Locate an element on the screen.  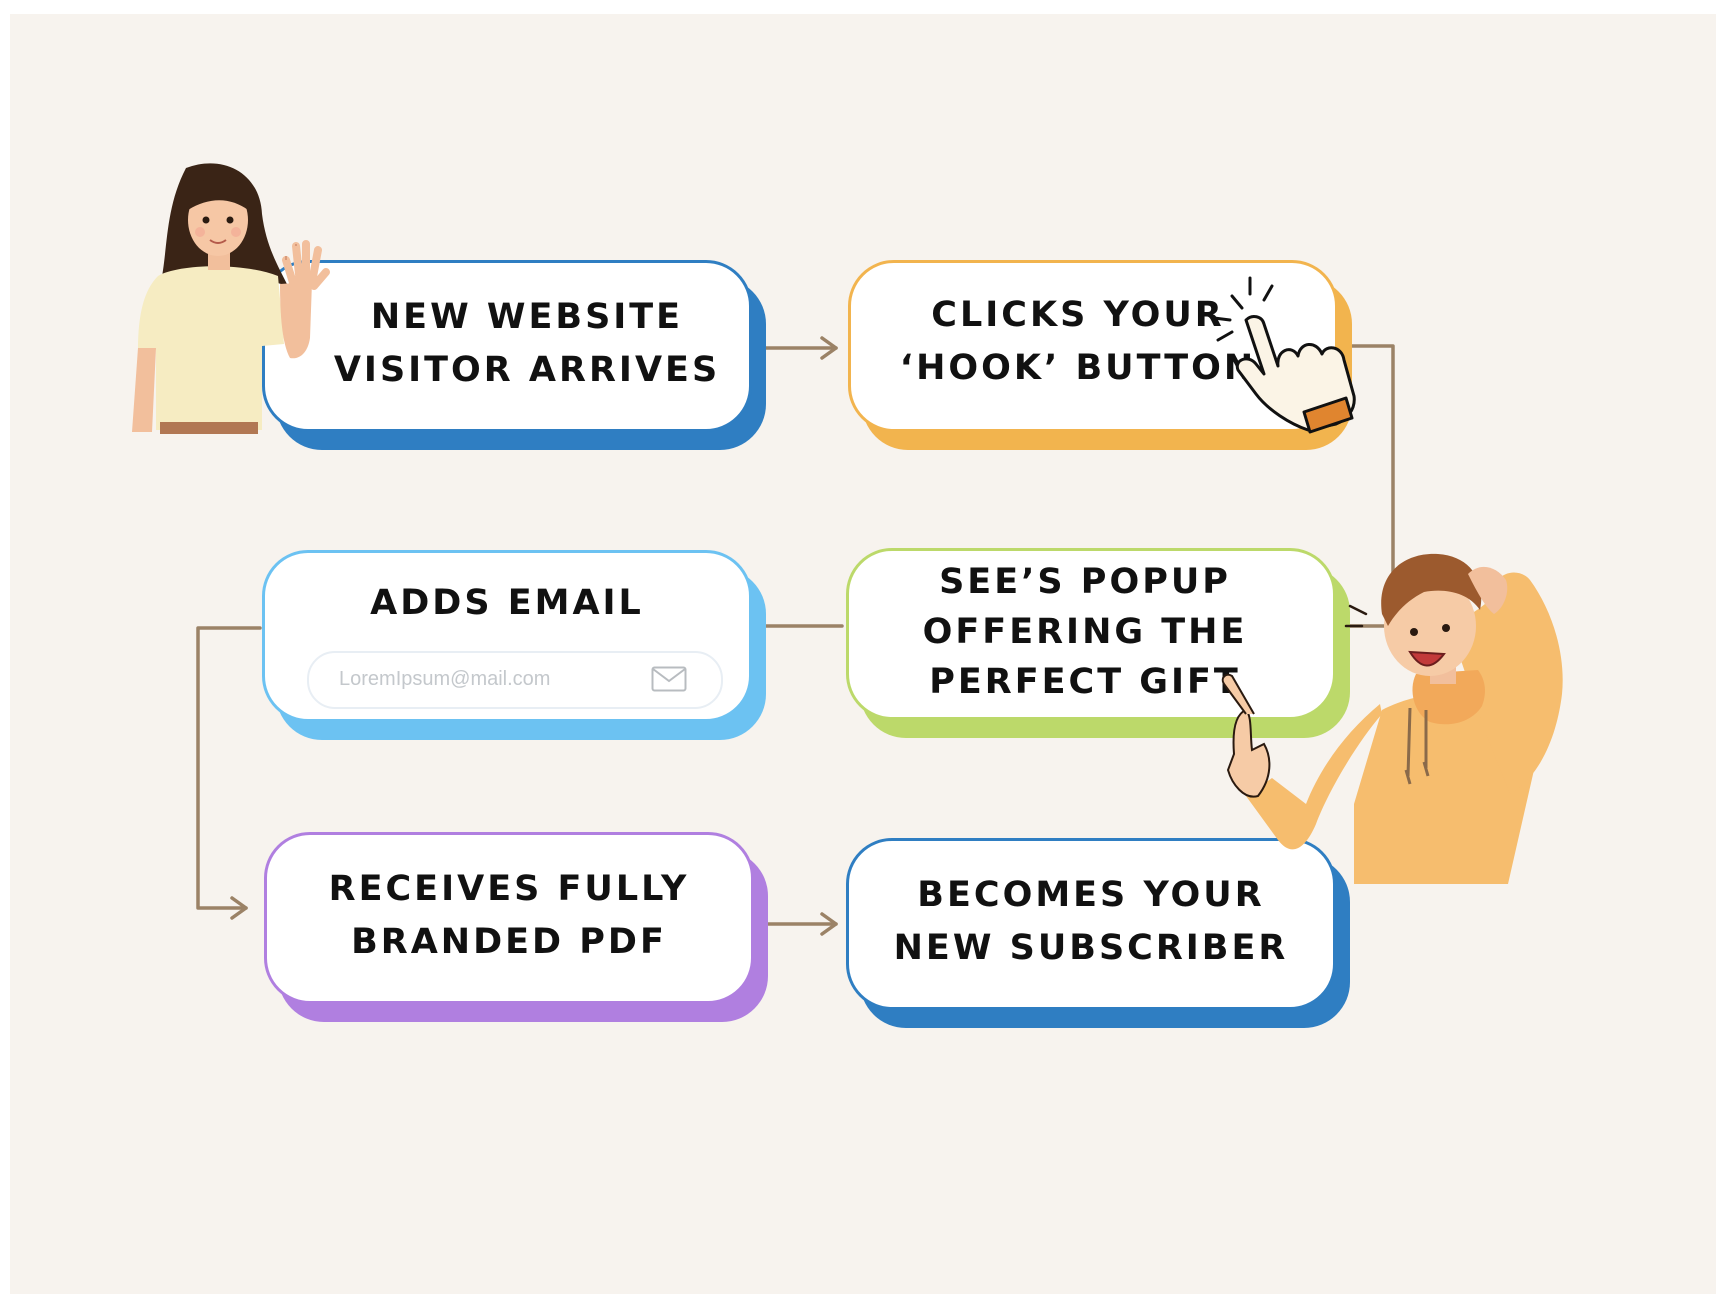
pointing-hand-cursor-icon is located at coordinates (1284, 355).